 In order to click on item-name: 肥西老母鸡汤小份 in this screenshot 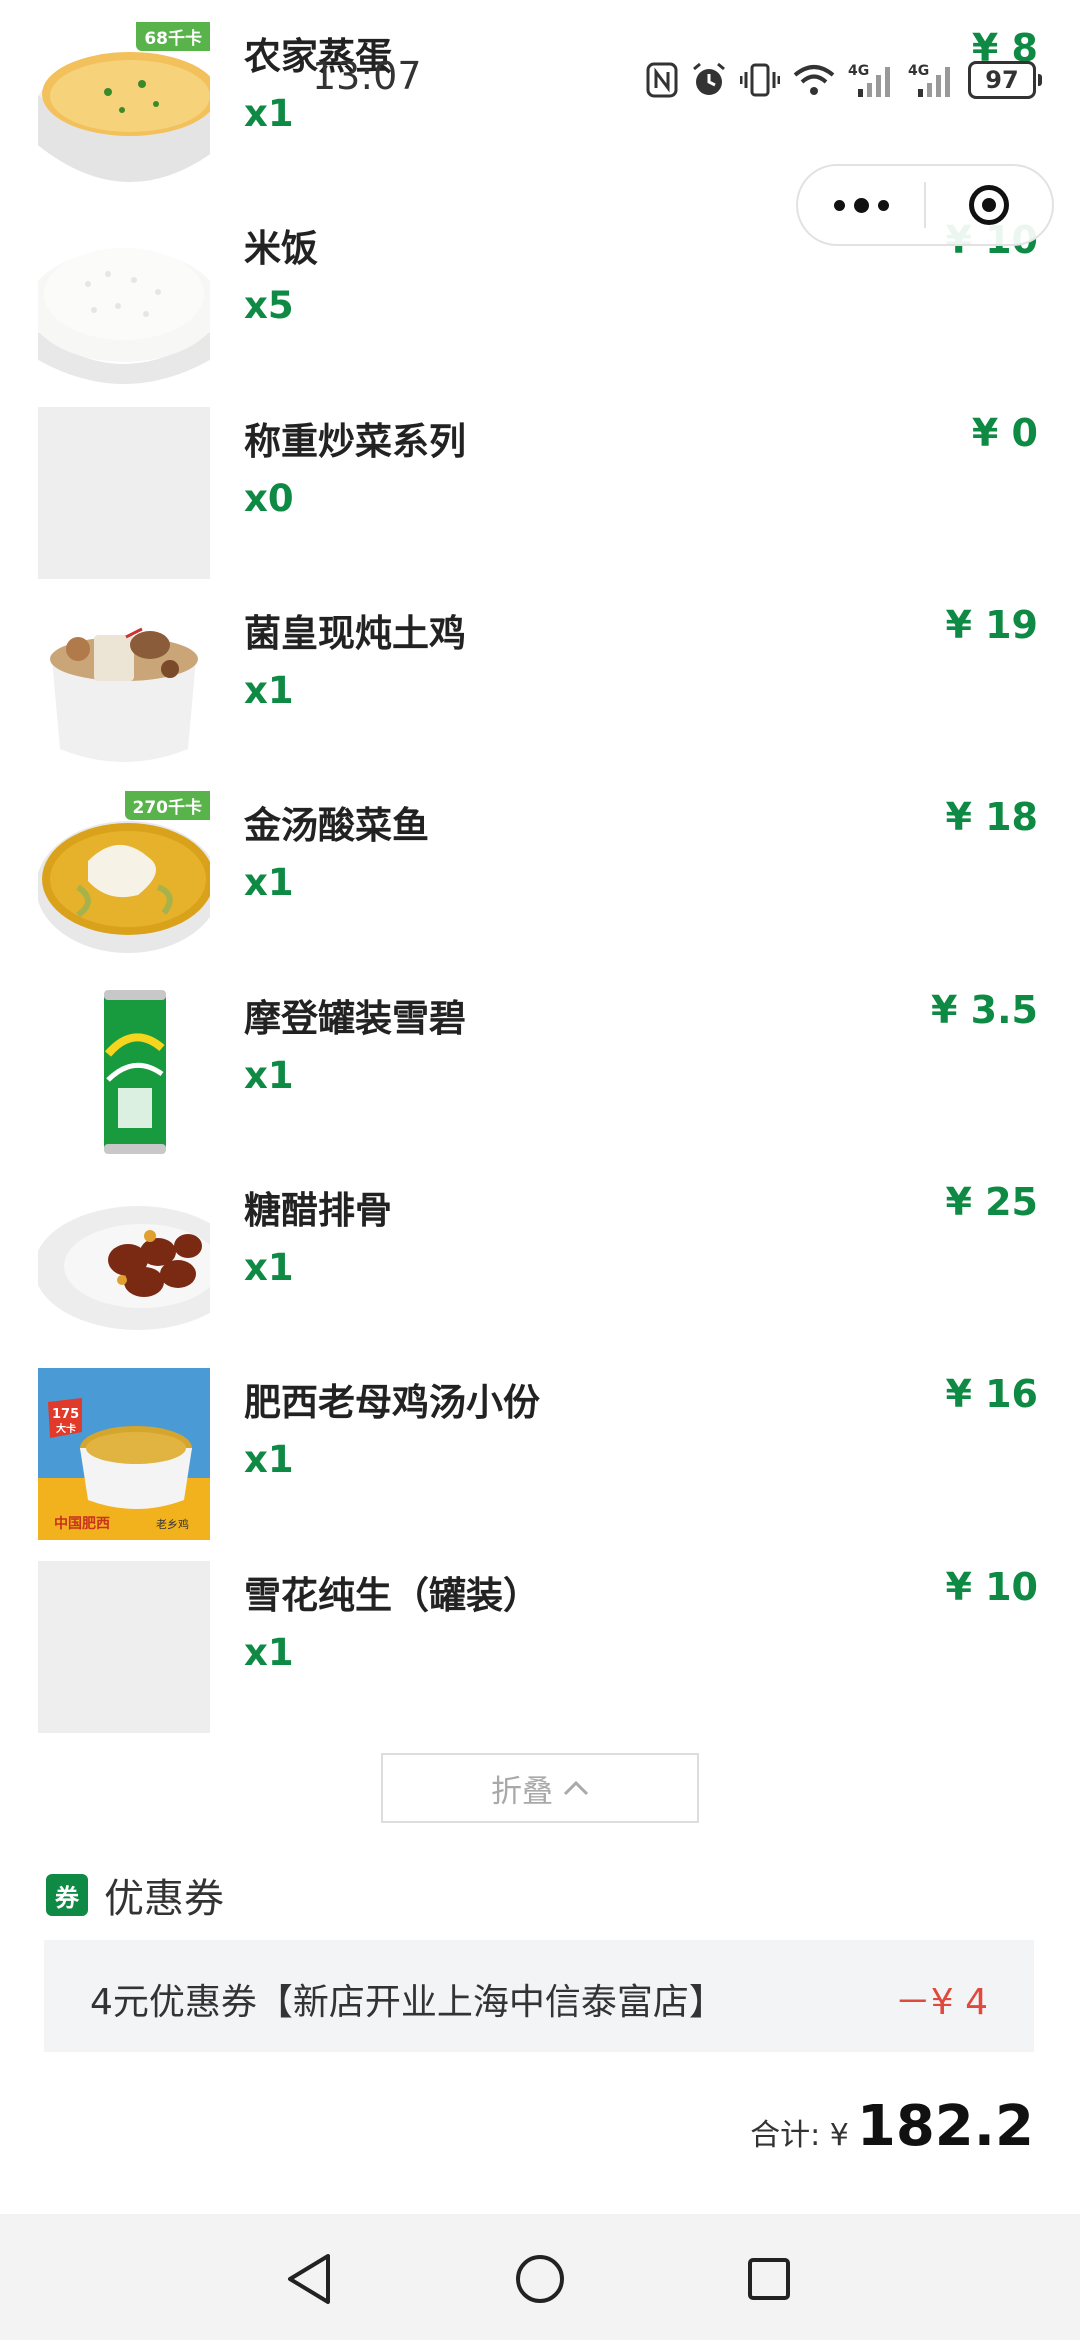, I will do `click(392, 1402)`.